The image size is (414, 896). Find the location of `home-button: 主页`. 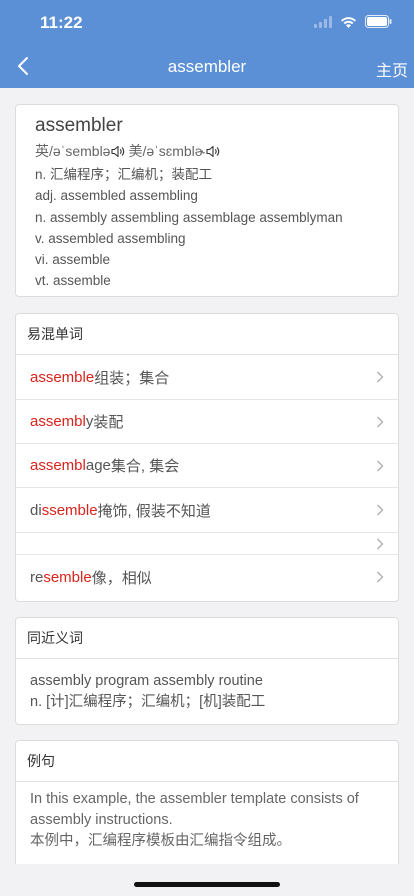

home-button: 主页 is located at coordinates (392, 69).